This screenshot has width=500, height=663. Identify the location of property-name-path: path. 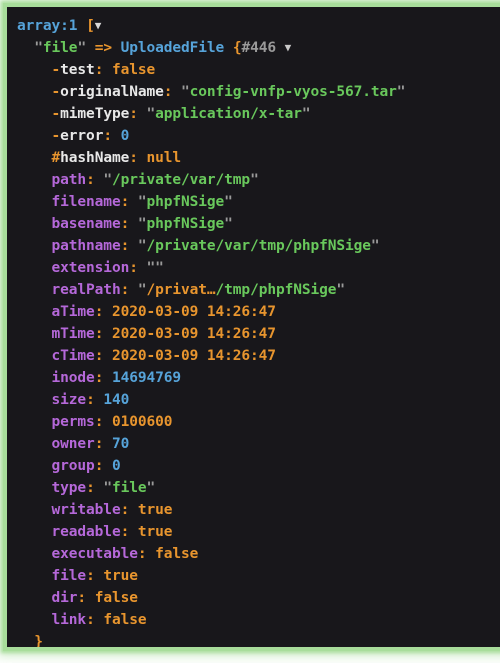
(69, 180).